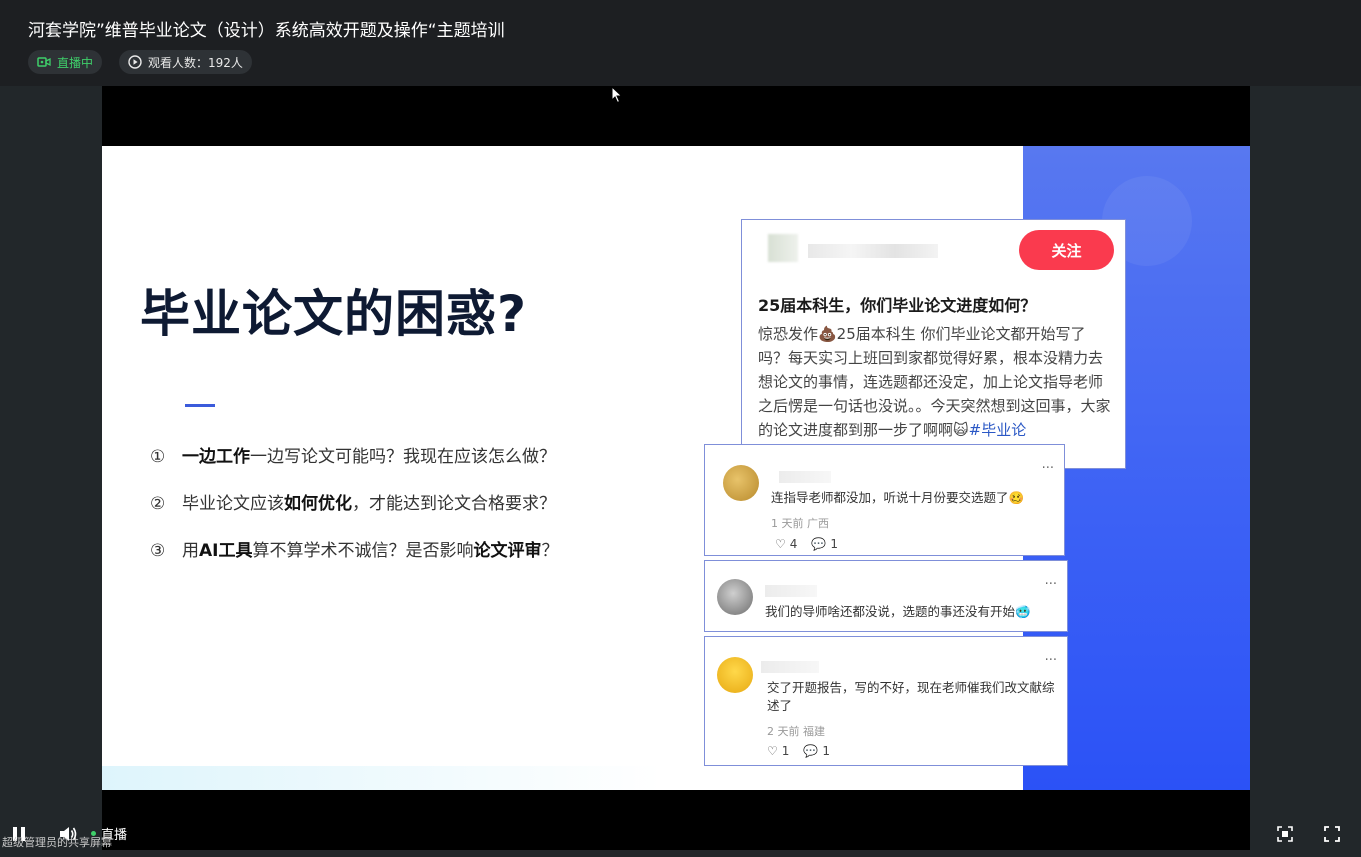 The width and height of the screenshot is (1361, 857). I want to click on bullet-item-1: ① 一边工作一边写论文可能吗？我现在应该怎么做？, so click(353, 454).